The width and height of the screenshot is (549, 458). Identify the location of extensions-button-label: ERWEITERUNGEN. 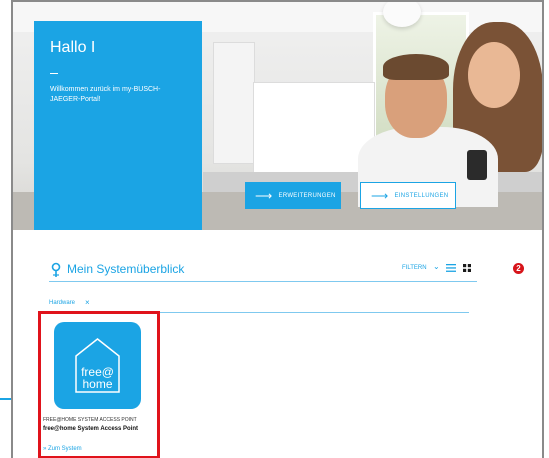
(307, 195).